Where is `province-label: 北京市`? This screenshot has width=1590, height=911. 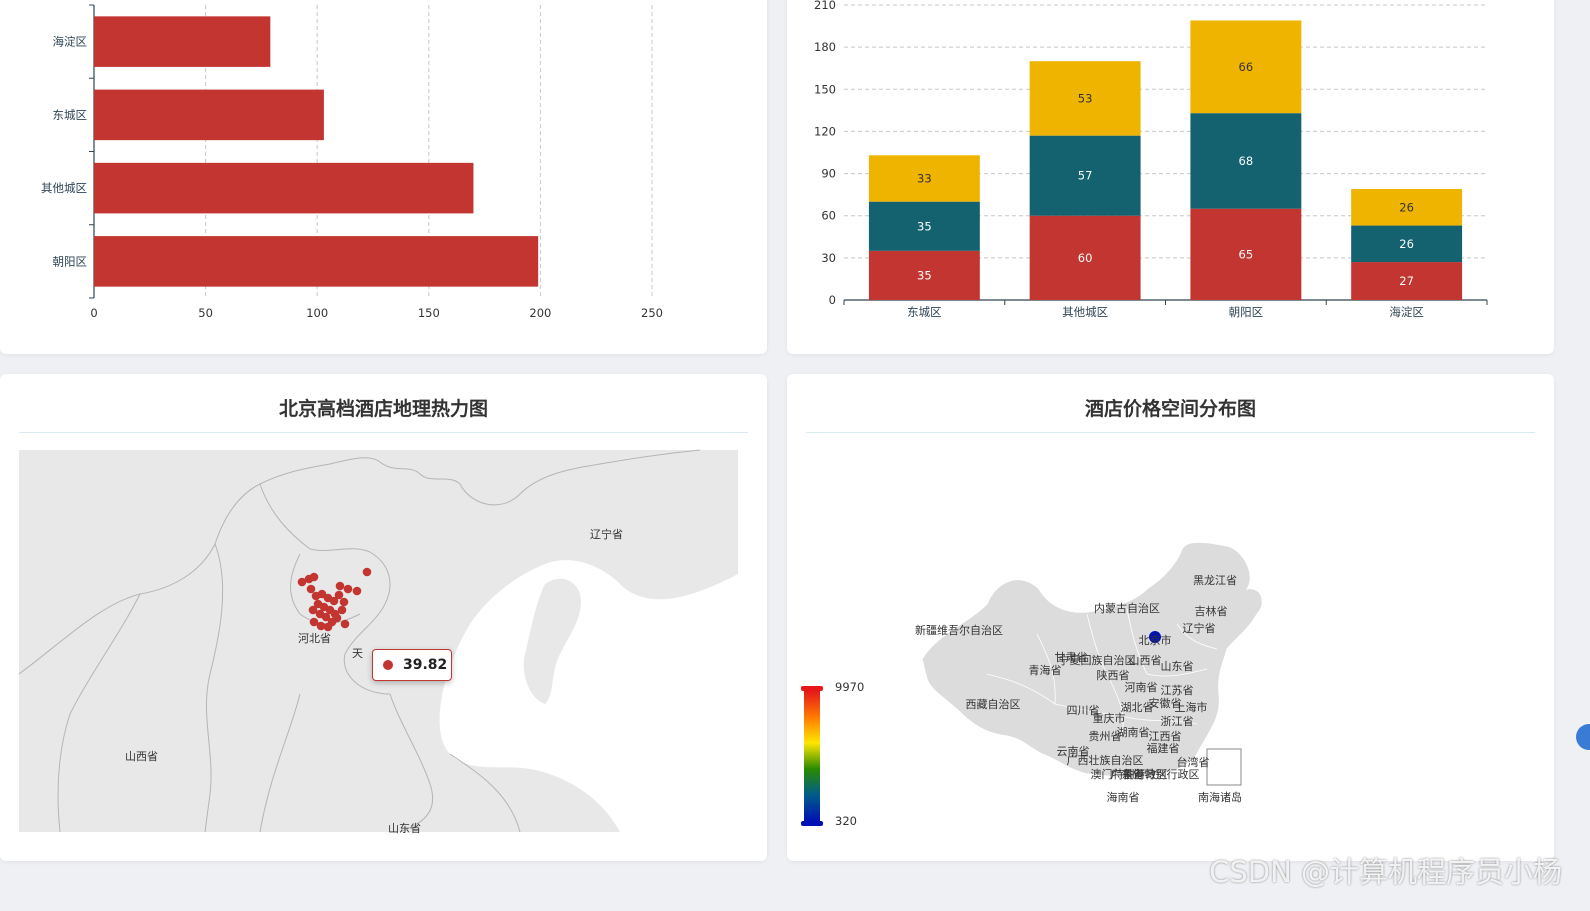 province-label: 北京市 is located at coordinates (1155, 640).